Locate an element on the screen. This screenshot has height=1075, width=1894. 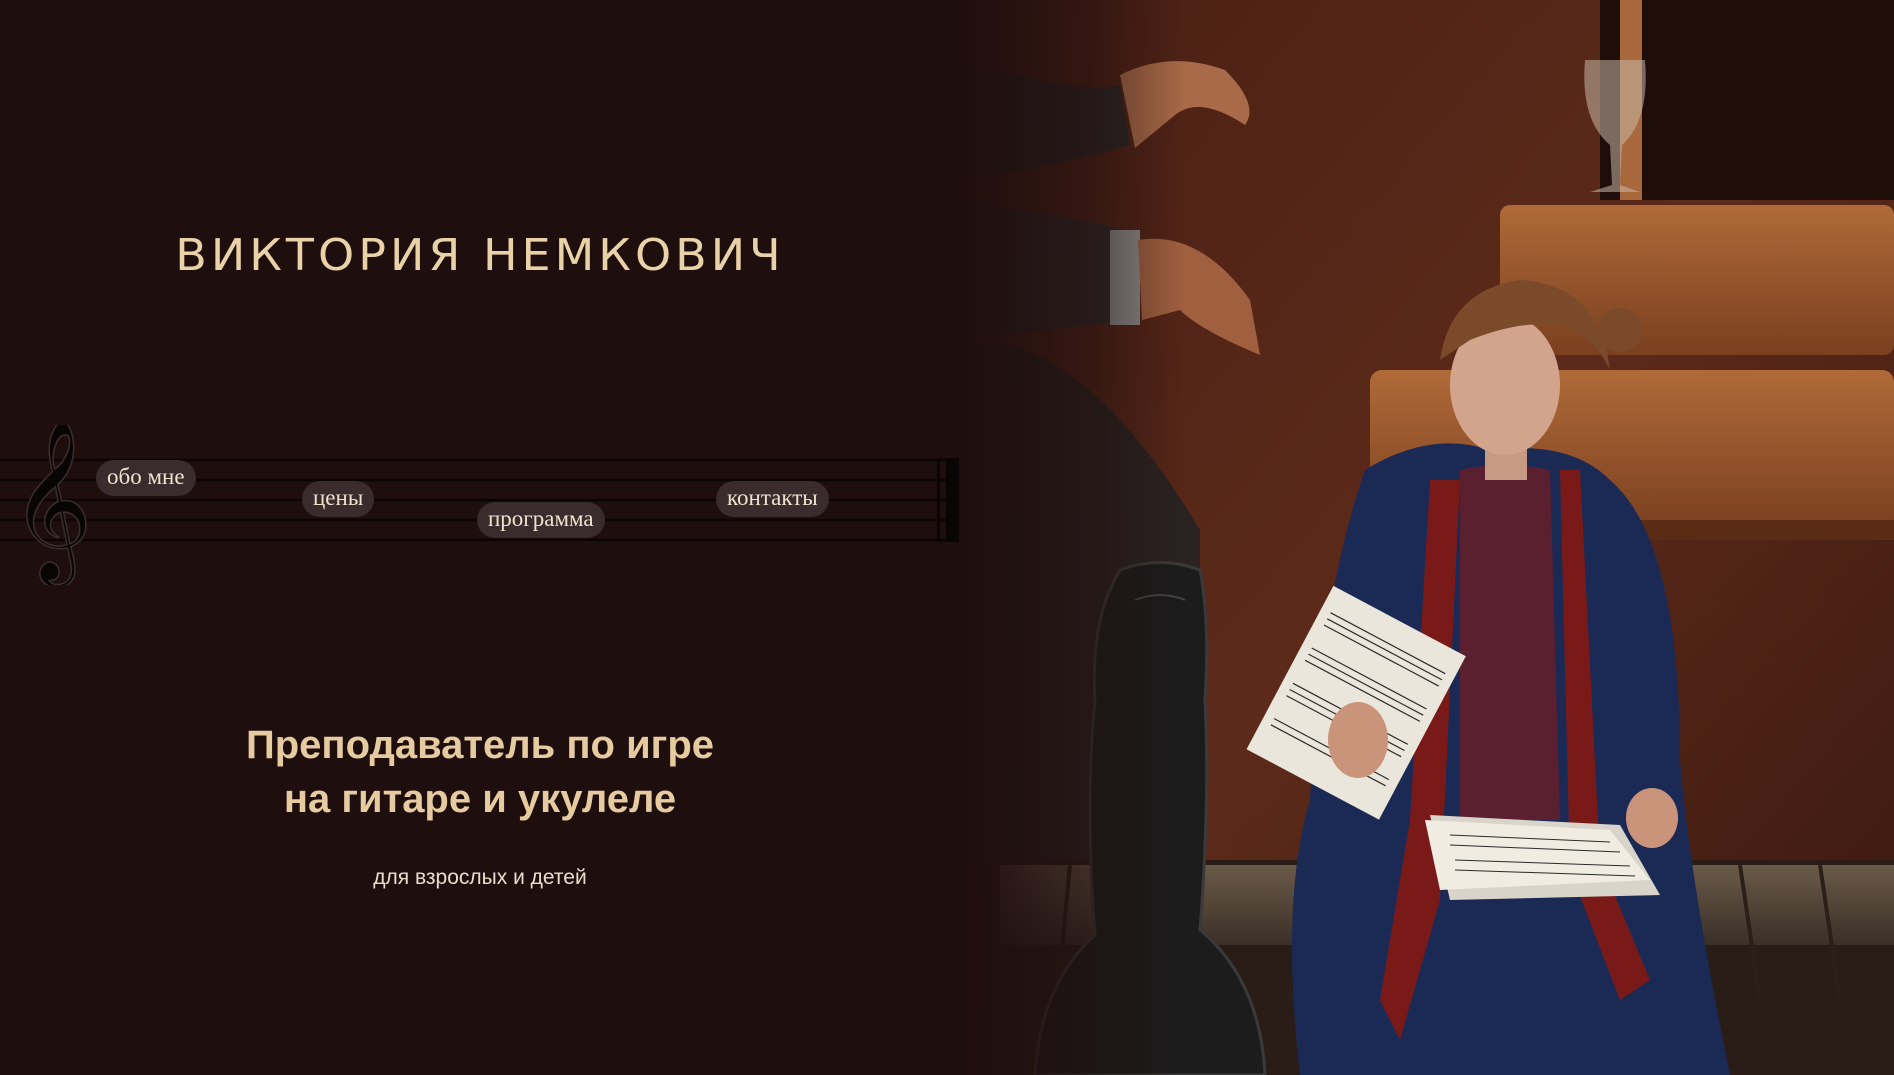
hero-headline-line-1: Преподаватель по игре is located at coordinates (480, 745).